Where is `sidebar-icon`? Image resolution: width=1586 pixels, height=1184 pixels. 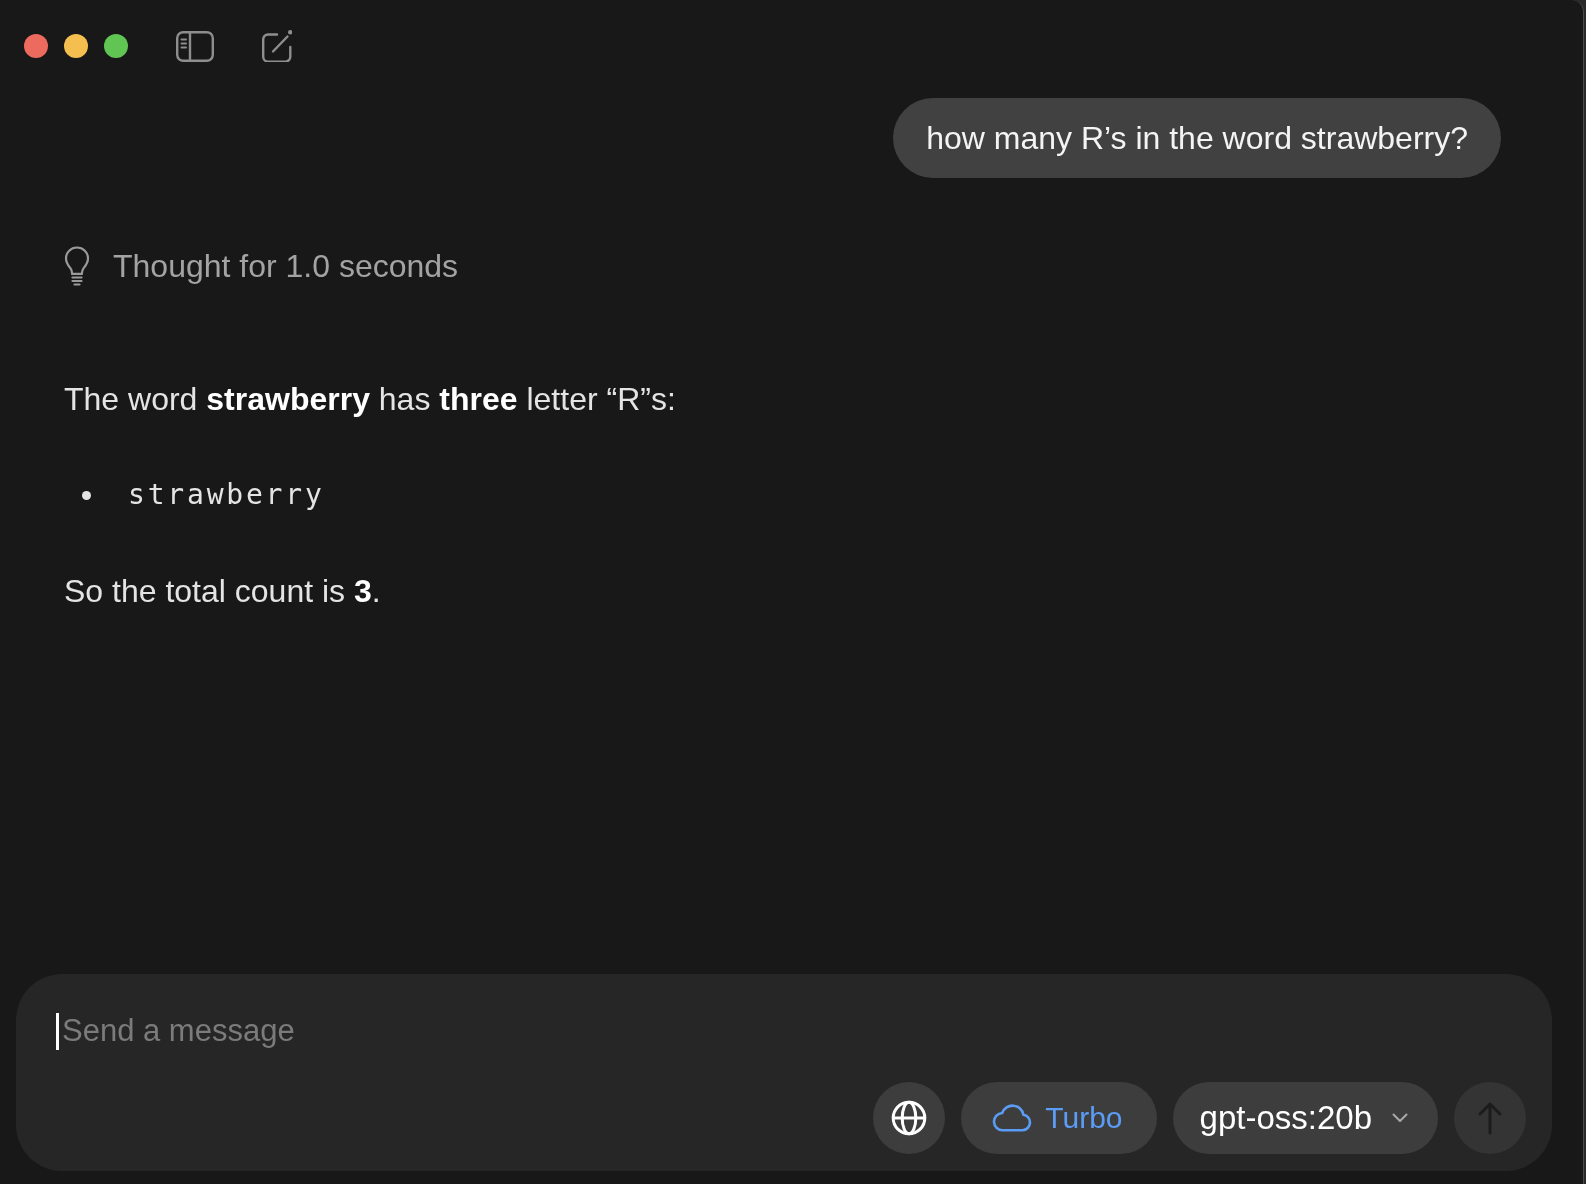
sidebar-icon is located at coordinates (195, 46).